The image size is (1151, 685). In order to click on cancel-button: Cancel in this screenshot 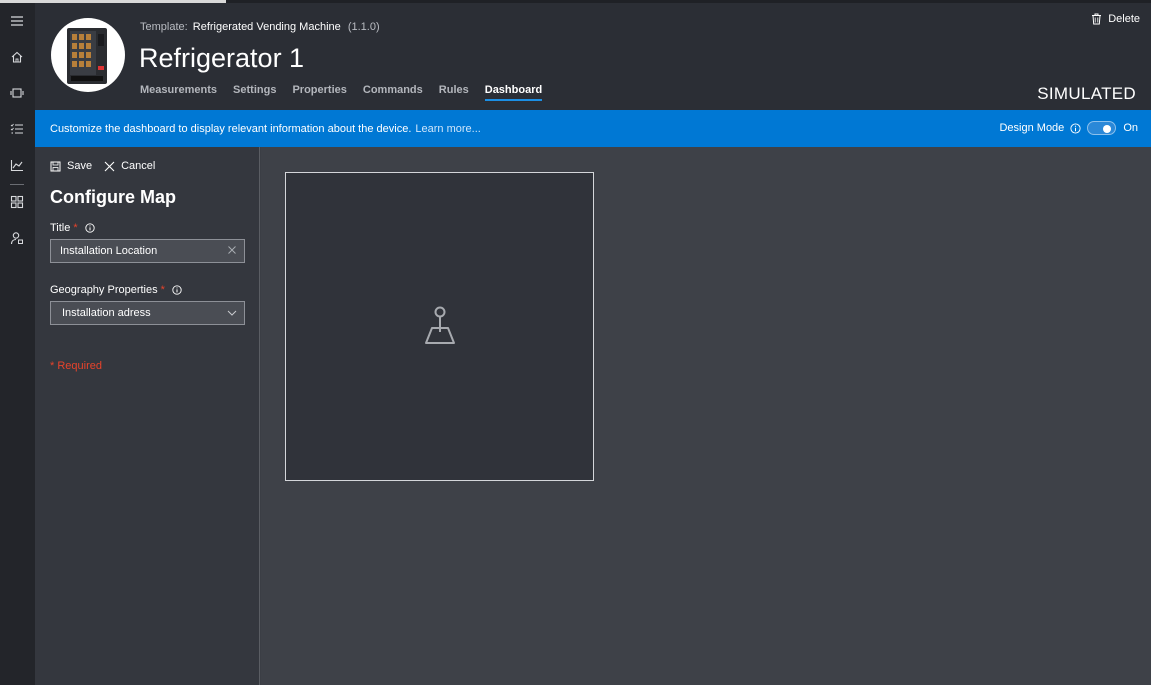, I will do `click(129, 166)`.